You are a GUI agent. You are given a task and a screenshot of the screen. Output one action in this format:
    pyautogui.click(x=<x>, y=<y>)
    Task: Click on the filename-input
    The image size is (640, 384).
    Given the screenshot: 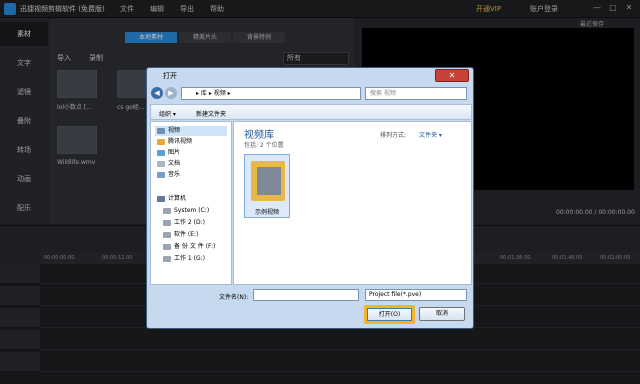 What is the action you would take?
    pyautogui.click(x=306, y=295)
    